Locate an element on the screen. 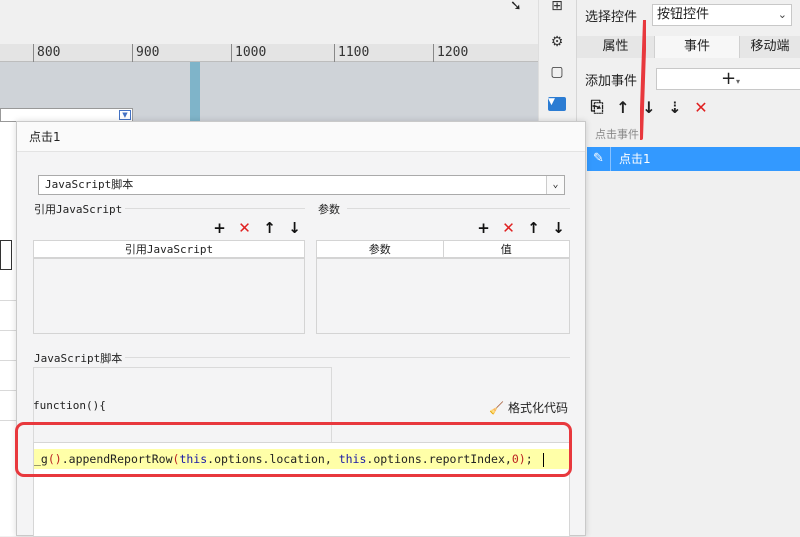  script-group-label: JavaScript脚本 is located at coordinates (78, 358).